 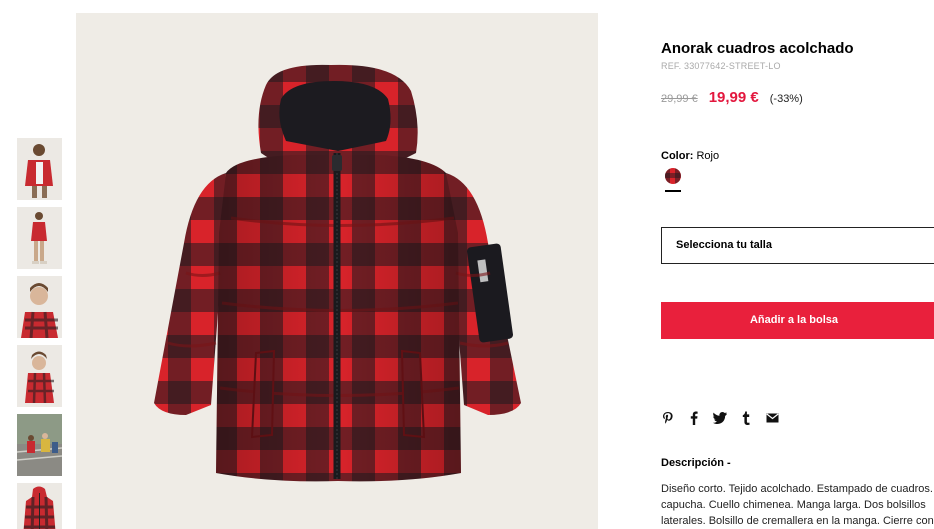 What do you see at coordinates (797, 245) in the screenshot?
I see `size-select: Selecciona tu talla` at bounding box center [797, 245].